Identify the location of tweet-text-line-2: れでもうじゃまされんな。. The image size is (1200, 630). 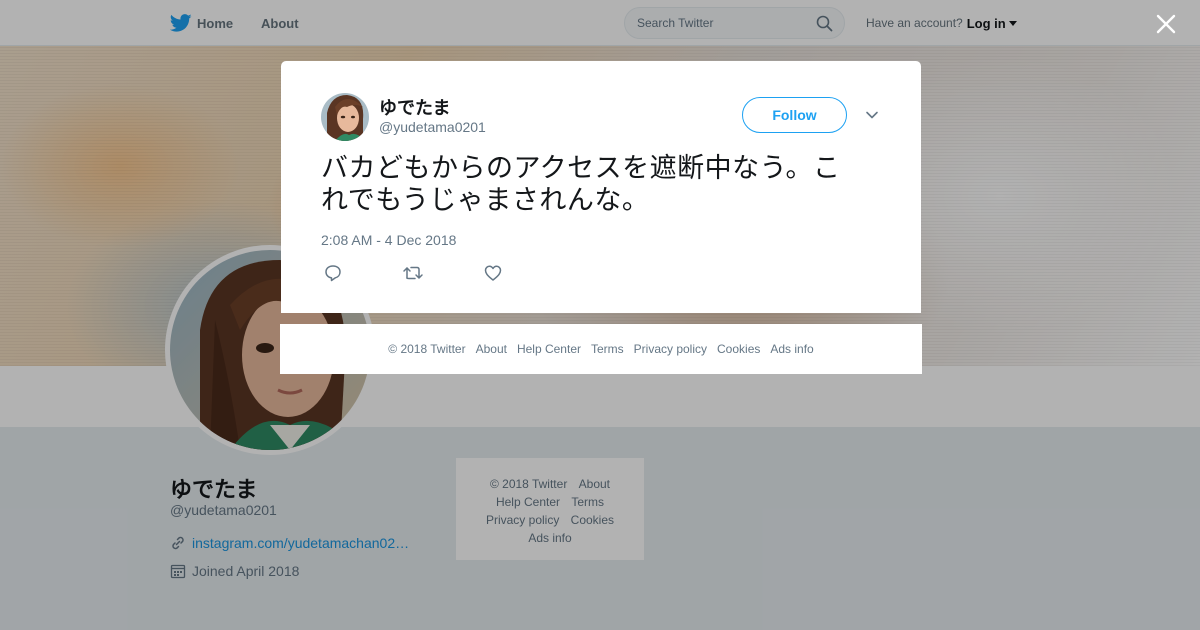
(485, 200).